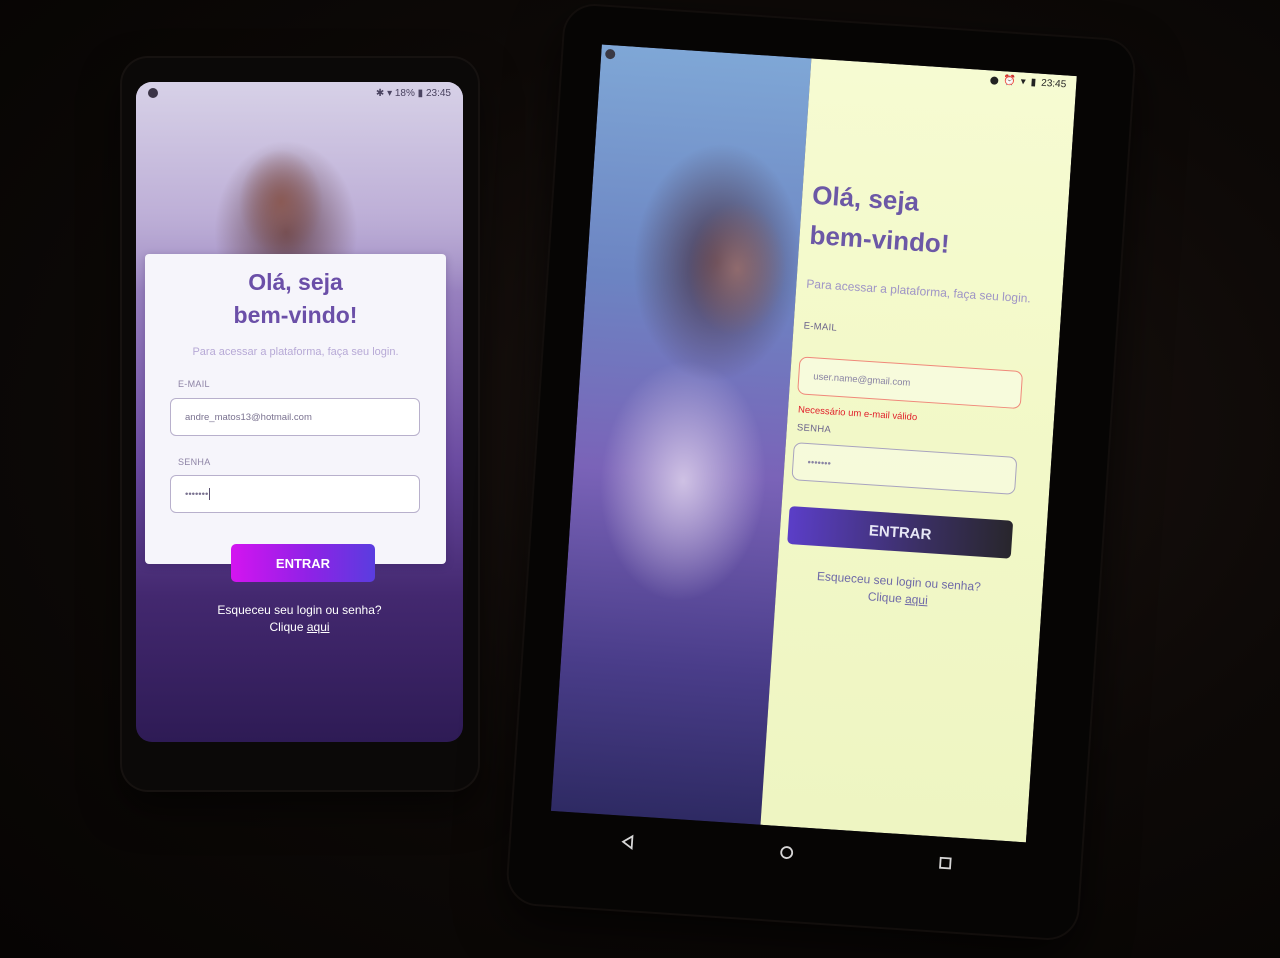 The height and width of the screenshot is (958, 1280). I want to click on email-field: user.name@gmail.com, so click(910, 383).